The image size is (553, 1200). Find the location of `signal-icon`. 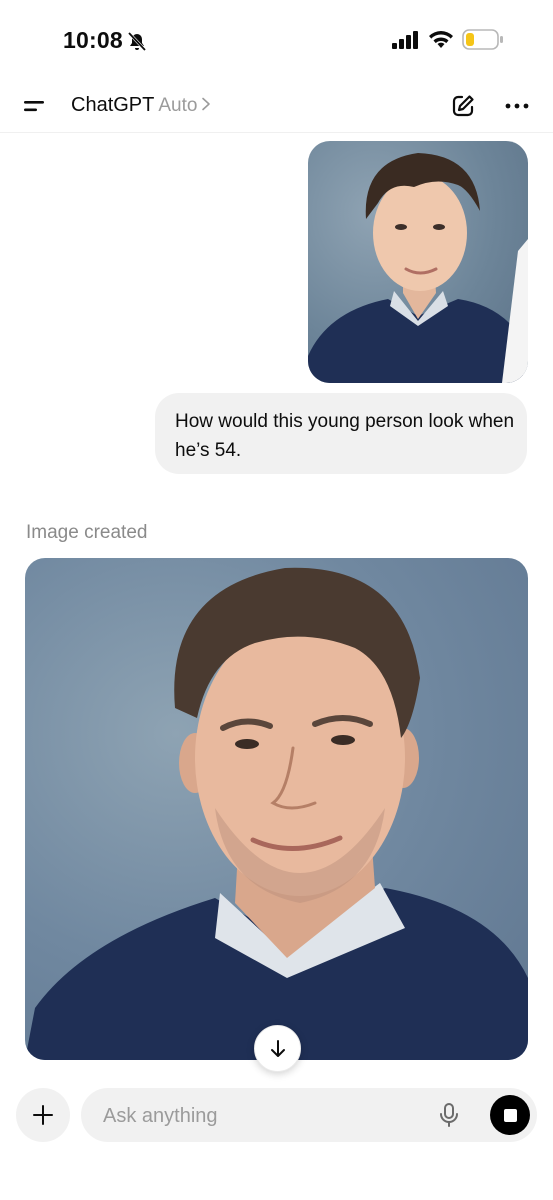

signal-icon is located at coordinates (405, 40).